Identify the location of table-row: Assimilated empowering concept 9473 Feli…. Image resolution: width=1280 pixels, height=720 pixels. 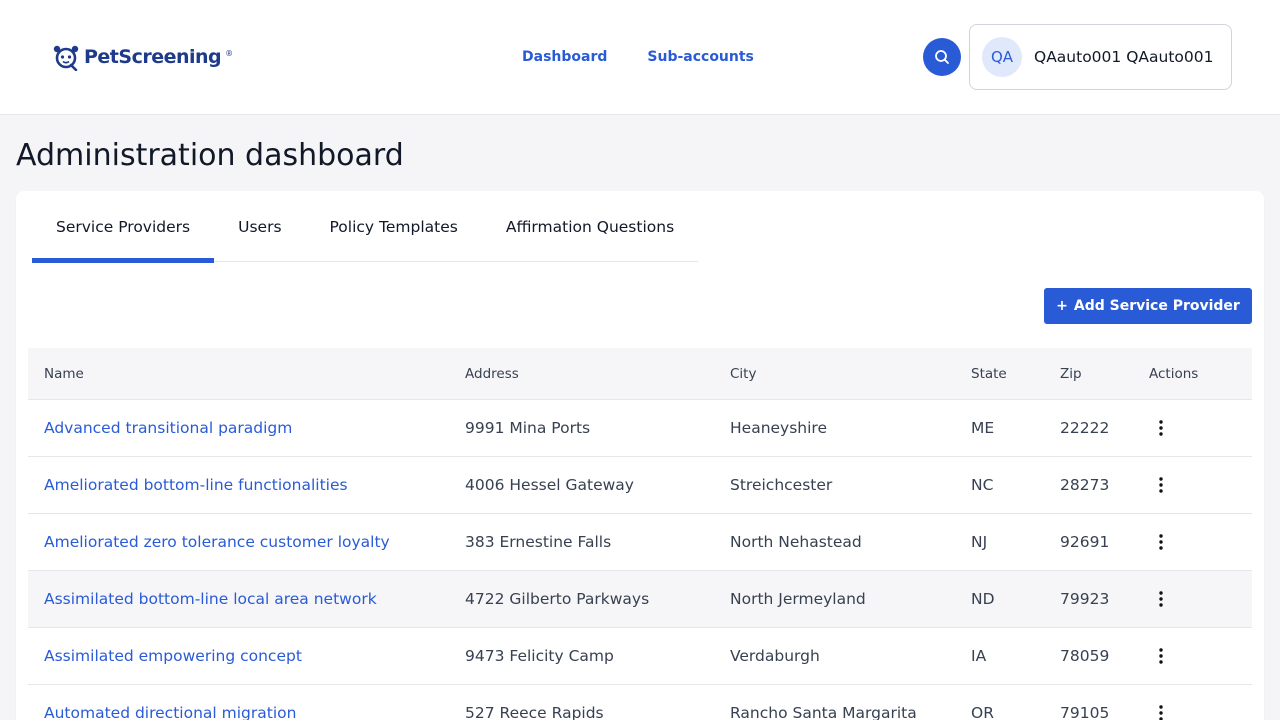
(640, 656).